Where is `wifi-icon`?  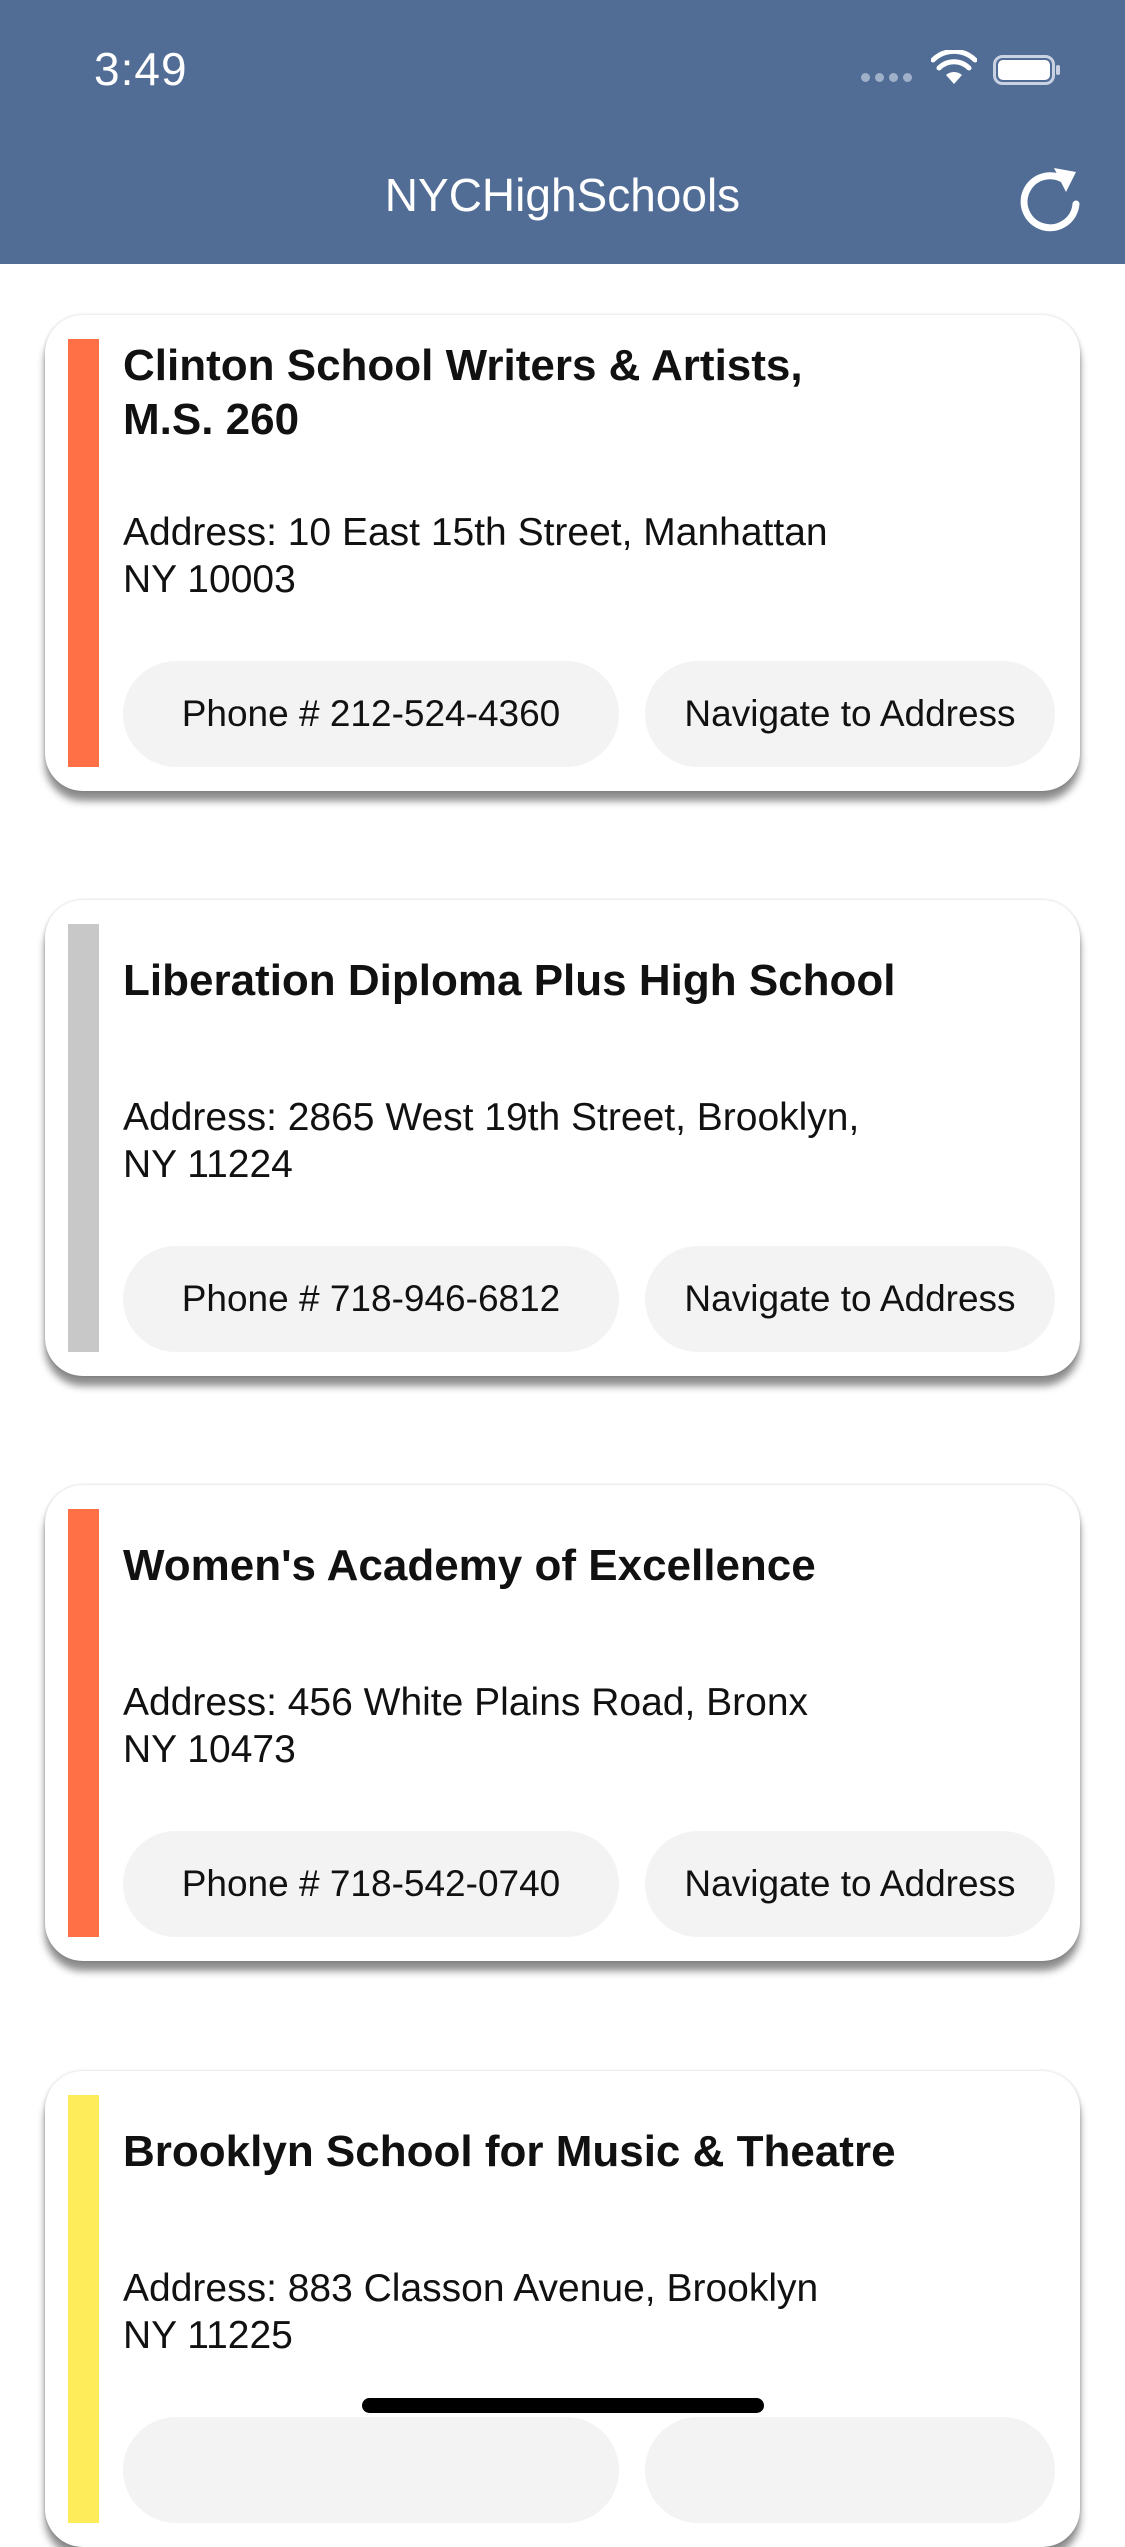 wifi-icon is located at coordinates (954, 67).